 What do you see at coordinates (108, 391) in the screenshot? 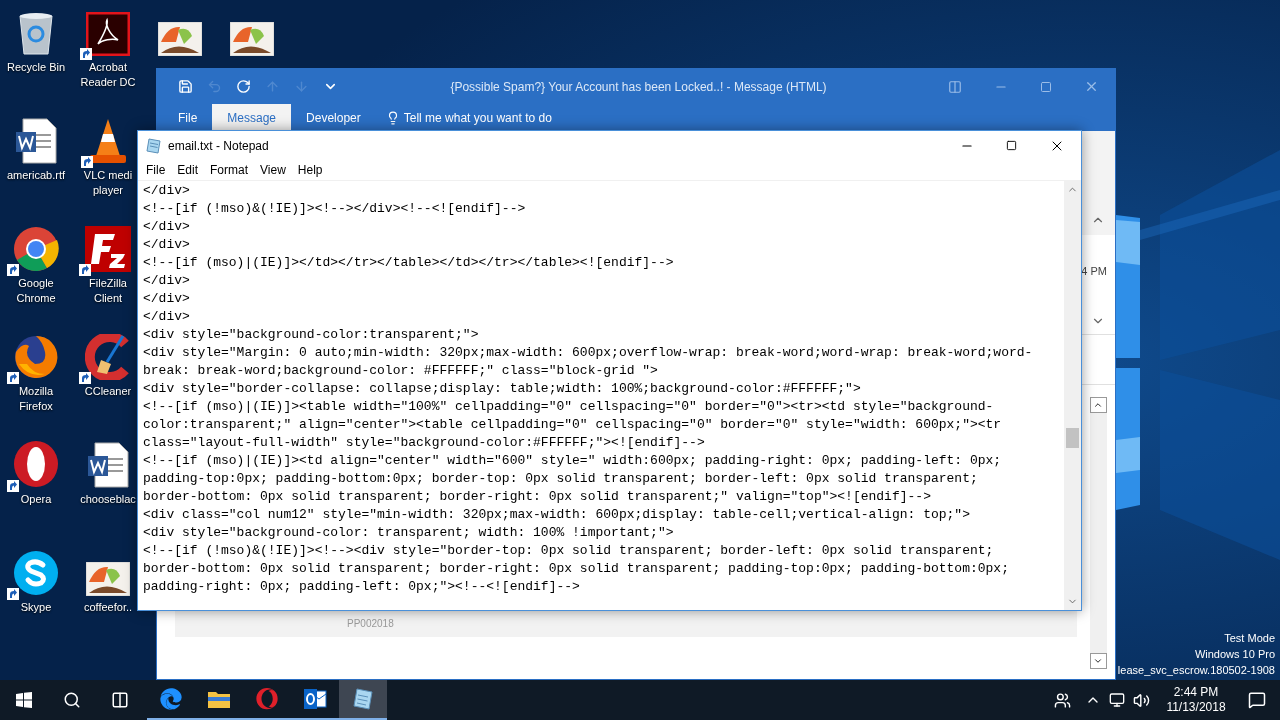
I see `desktop-icon-label: CCleaner` at bounding box center [108, 391].